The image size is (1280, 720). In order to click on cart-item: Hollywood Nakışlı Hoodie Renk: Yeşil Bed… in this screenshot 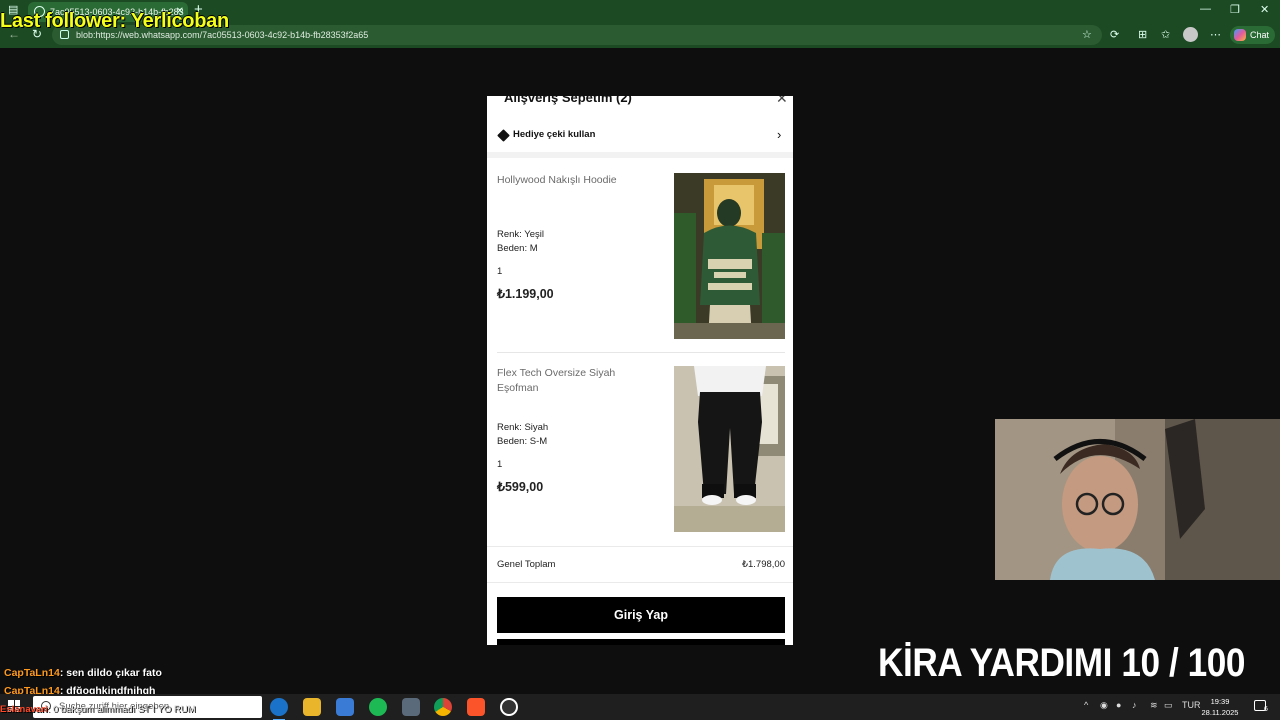, I will do `click(640, 257)`.